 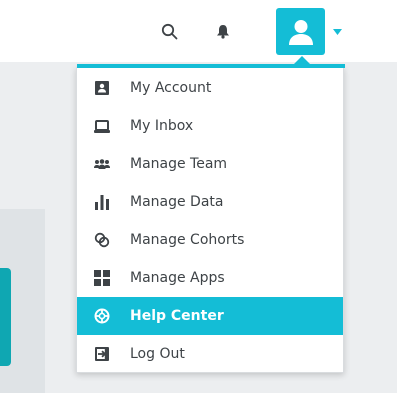 I want to click on menu-item-label: Manage Data, so click(x=177, y=202).